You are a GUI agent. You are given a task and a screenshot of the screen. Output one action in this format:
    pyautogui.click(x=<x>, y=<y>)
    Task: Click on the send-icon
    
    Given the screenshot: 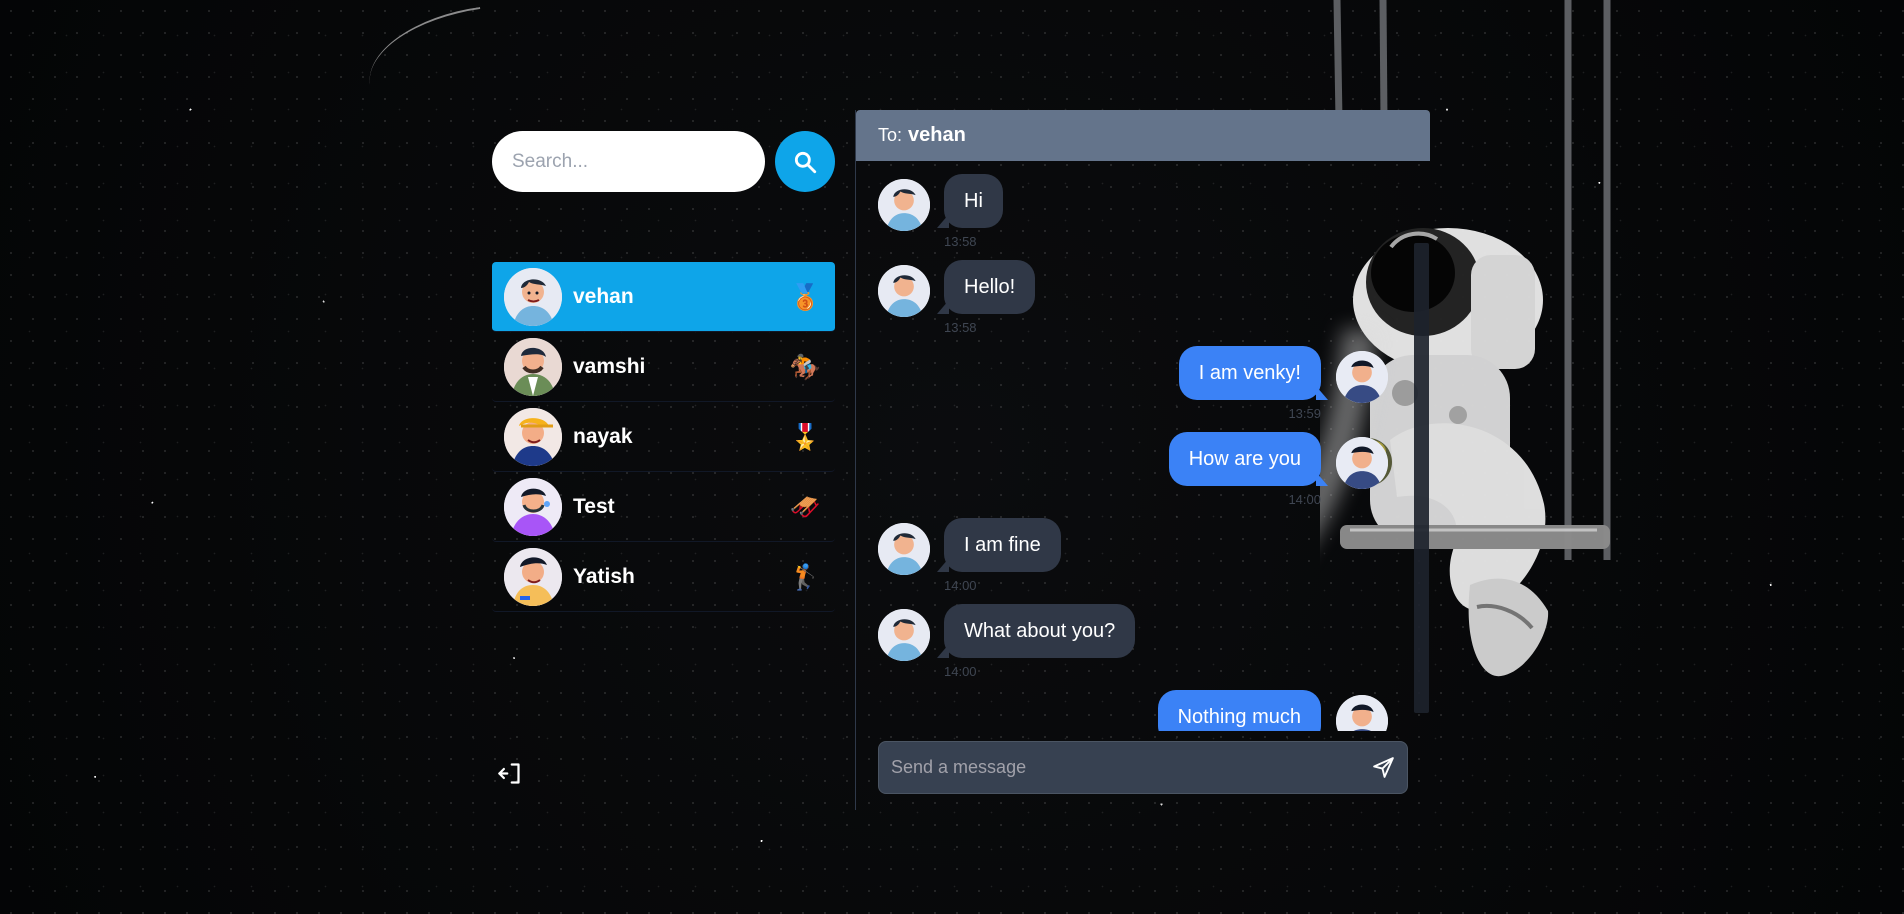 What is the action you would take?
    pyautogui.click(x=1383, y=767)
    